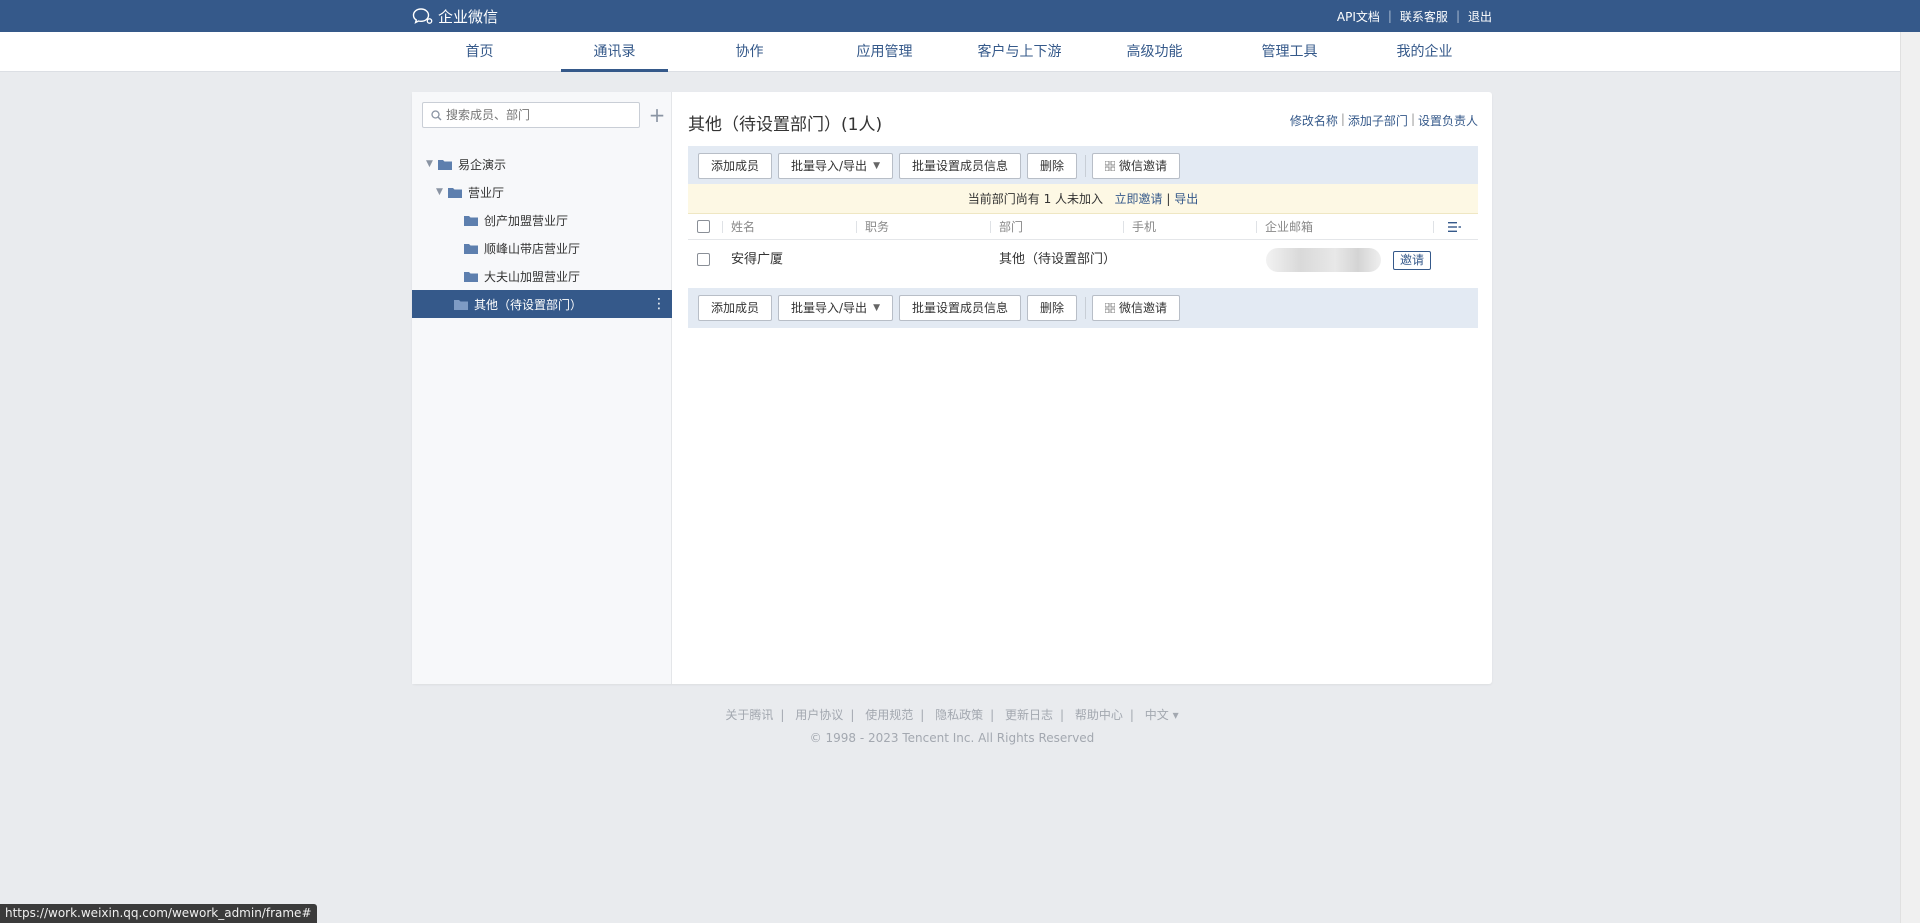 The width and height of the screenshot is (1920, 923). What do you see at coordinates (1144, 227) in the screenshot?
I see `column-phone: 手机` at bounding box center [1144, 227].